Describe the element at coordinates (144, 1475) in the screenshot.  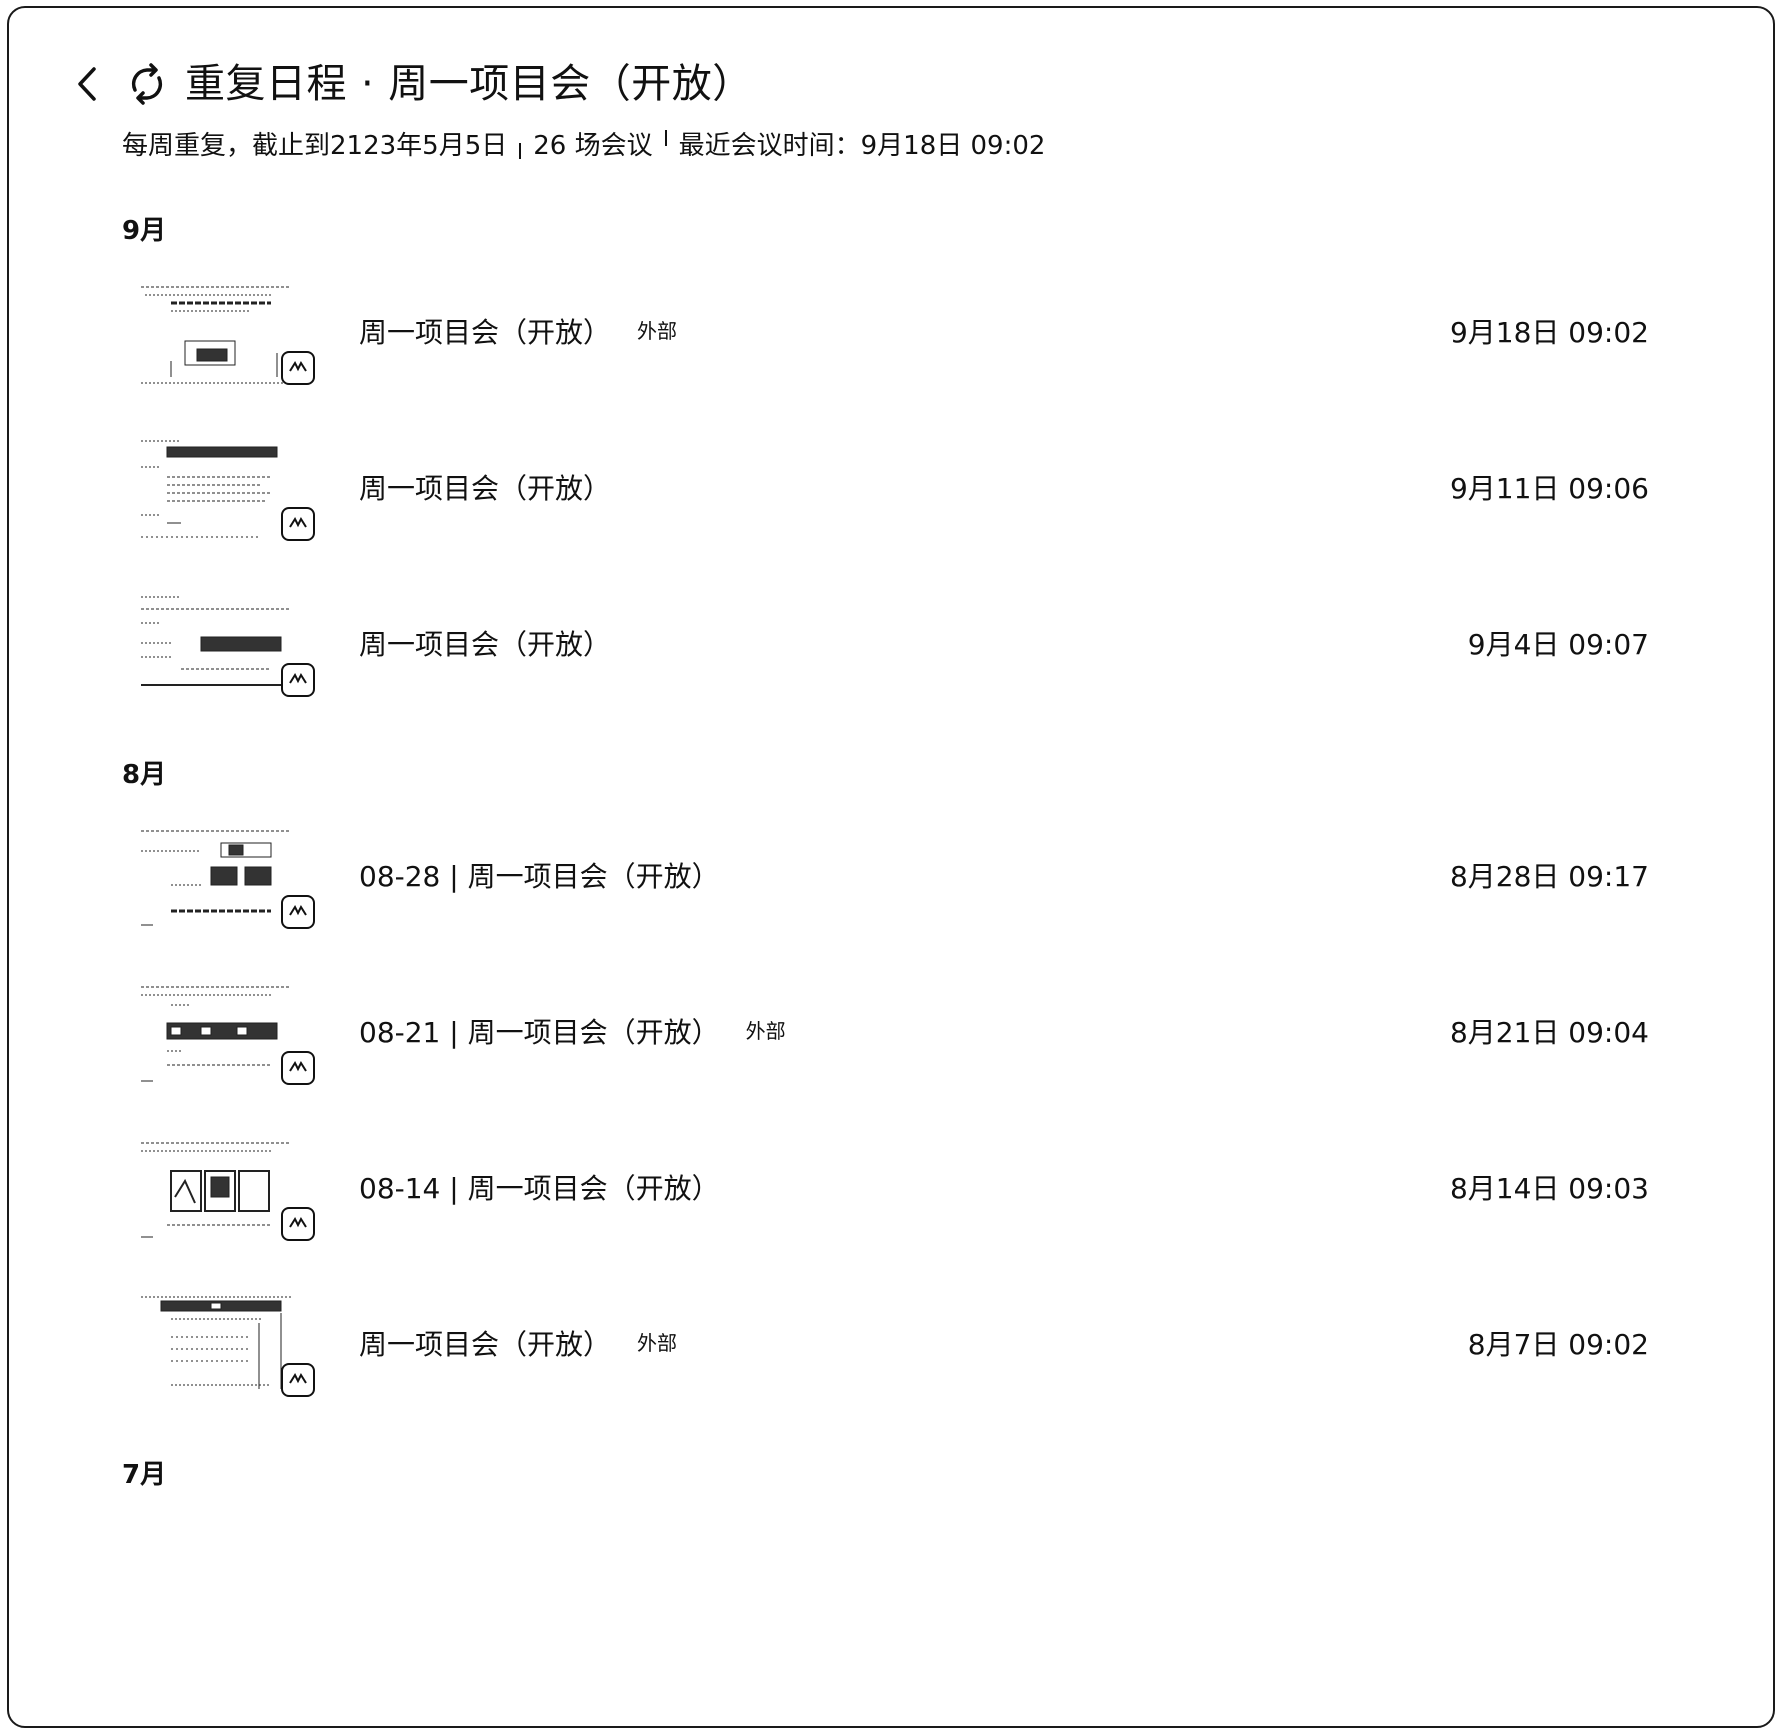
I see `month-header: 7月` at that location.